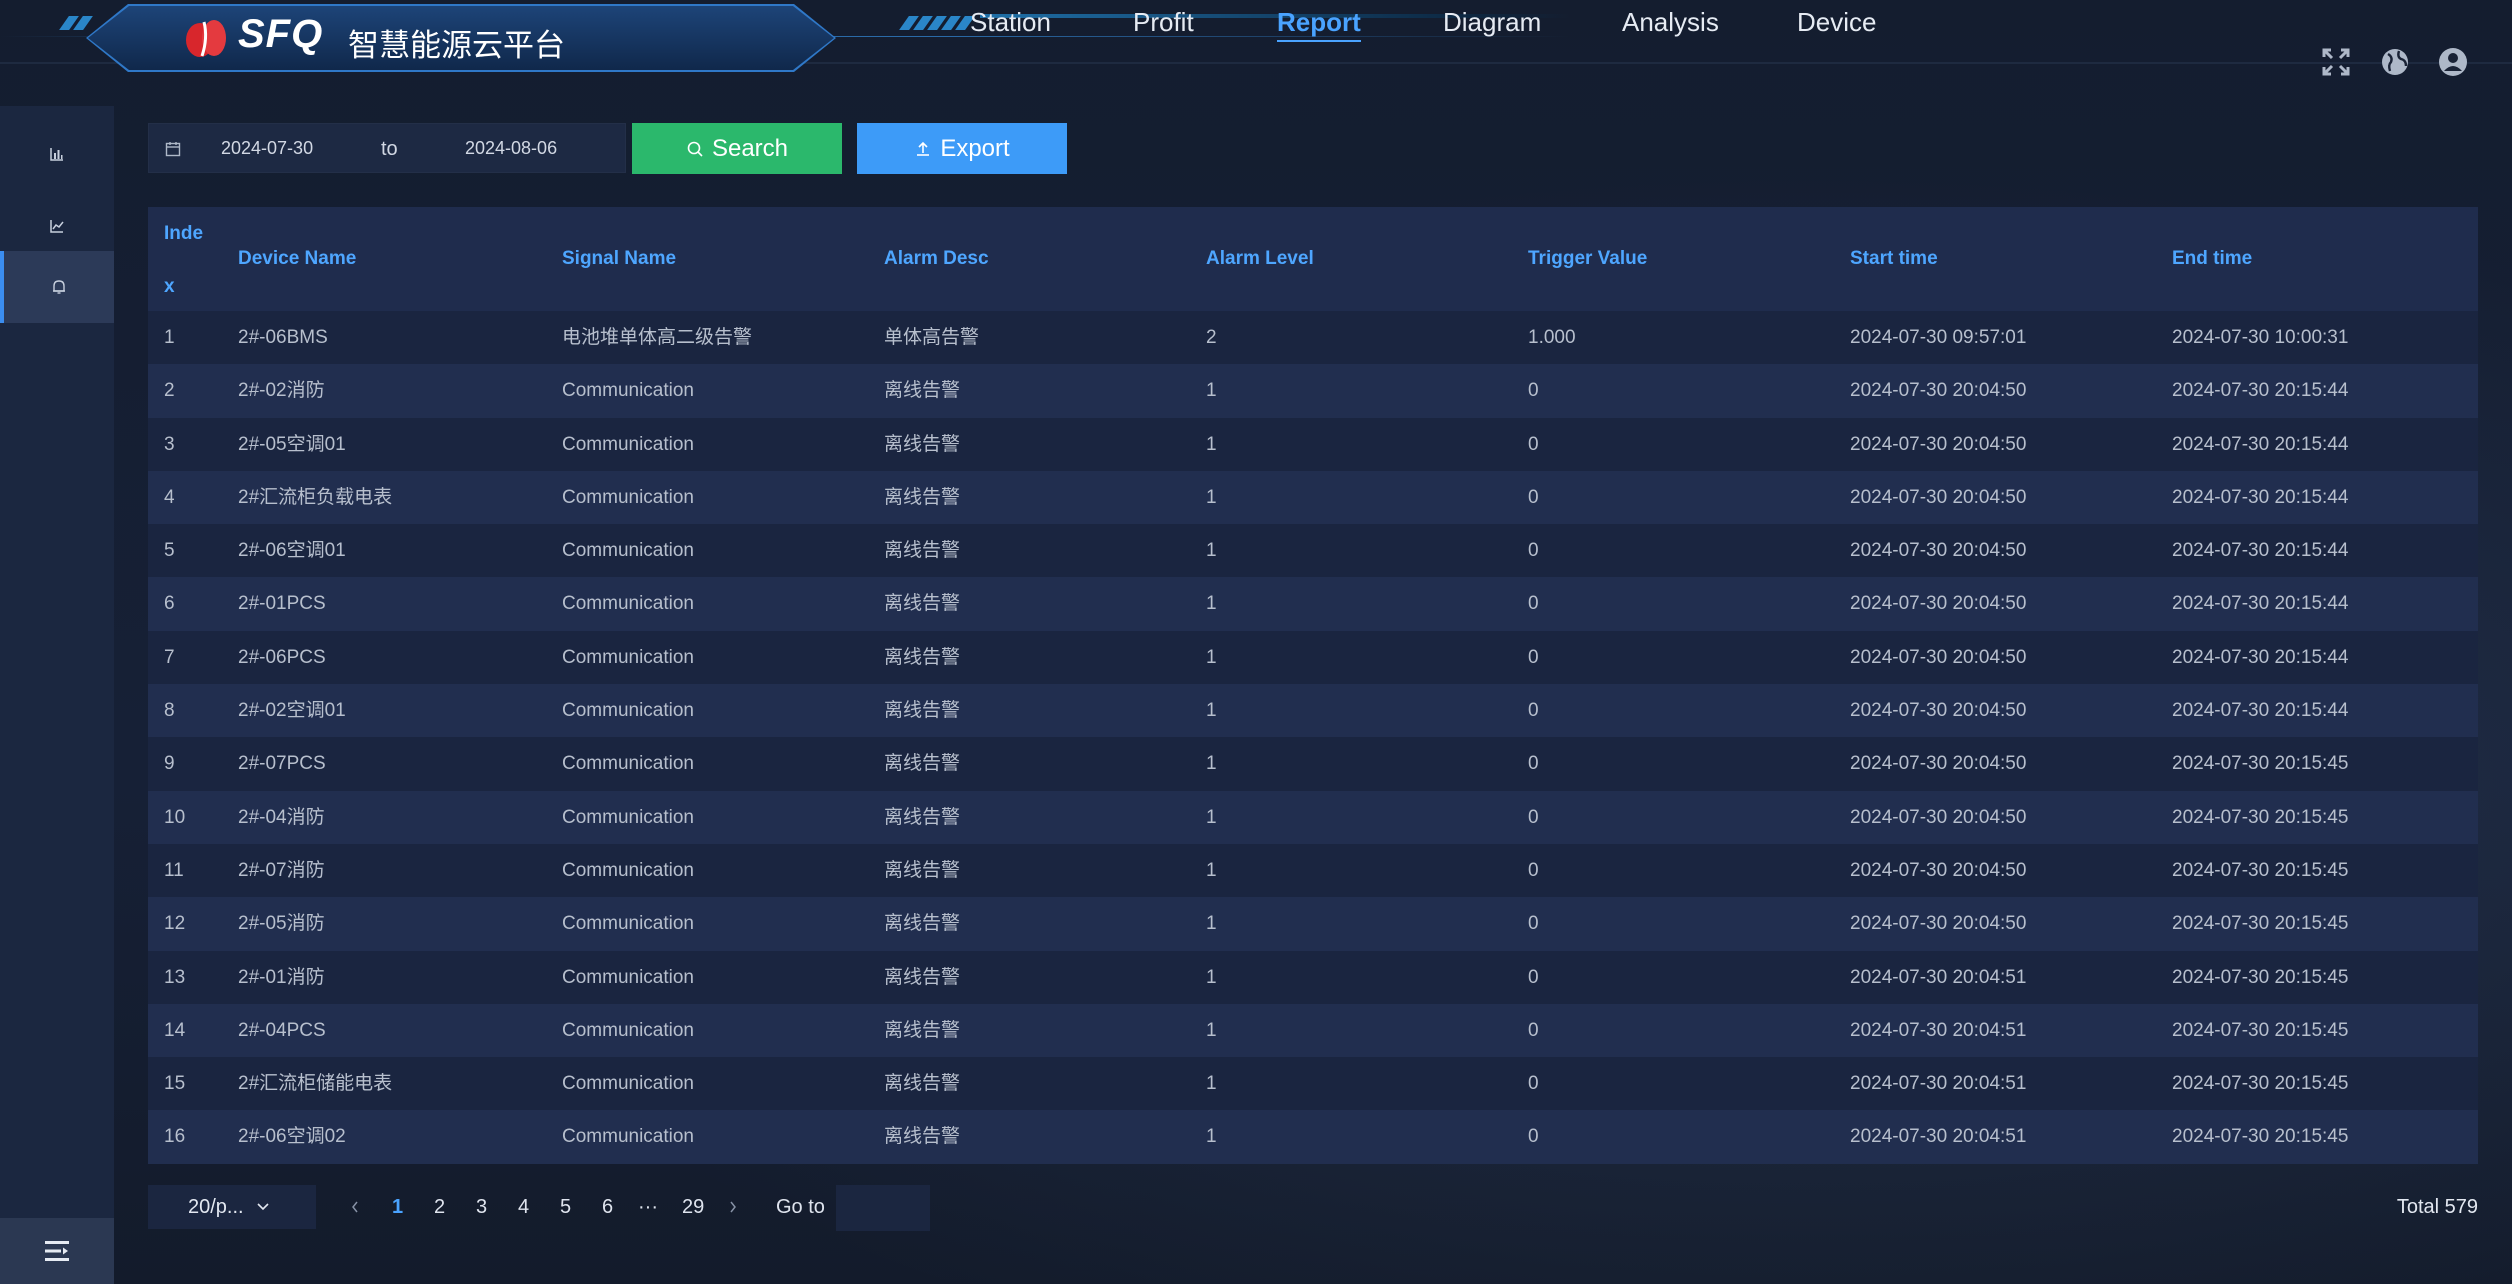  What do you see at coordinates (2453, 62) in the screenshot?
I see `user-icon` at bounding box center [2453, 62].